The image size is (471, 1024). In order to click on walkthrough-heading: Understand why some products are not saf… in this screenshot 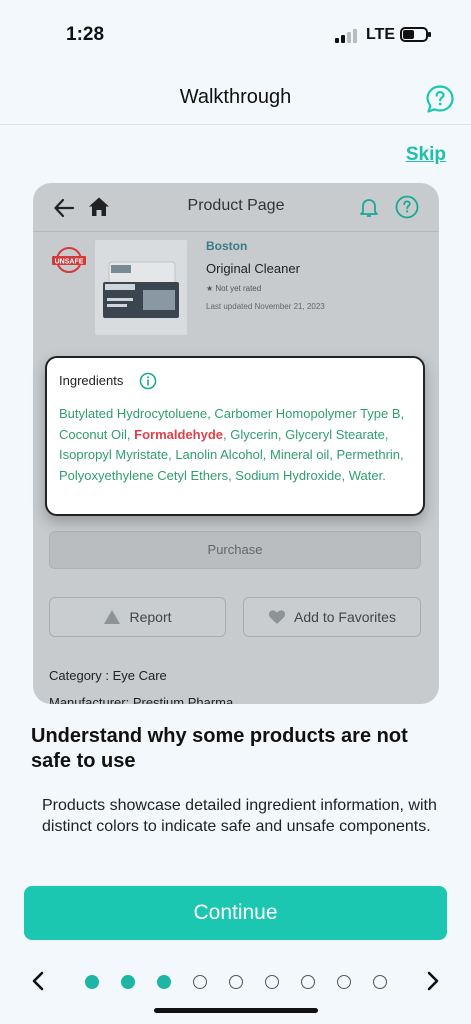, I will do `click(219, 748)`.